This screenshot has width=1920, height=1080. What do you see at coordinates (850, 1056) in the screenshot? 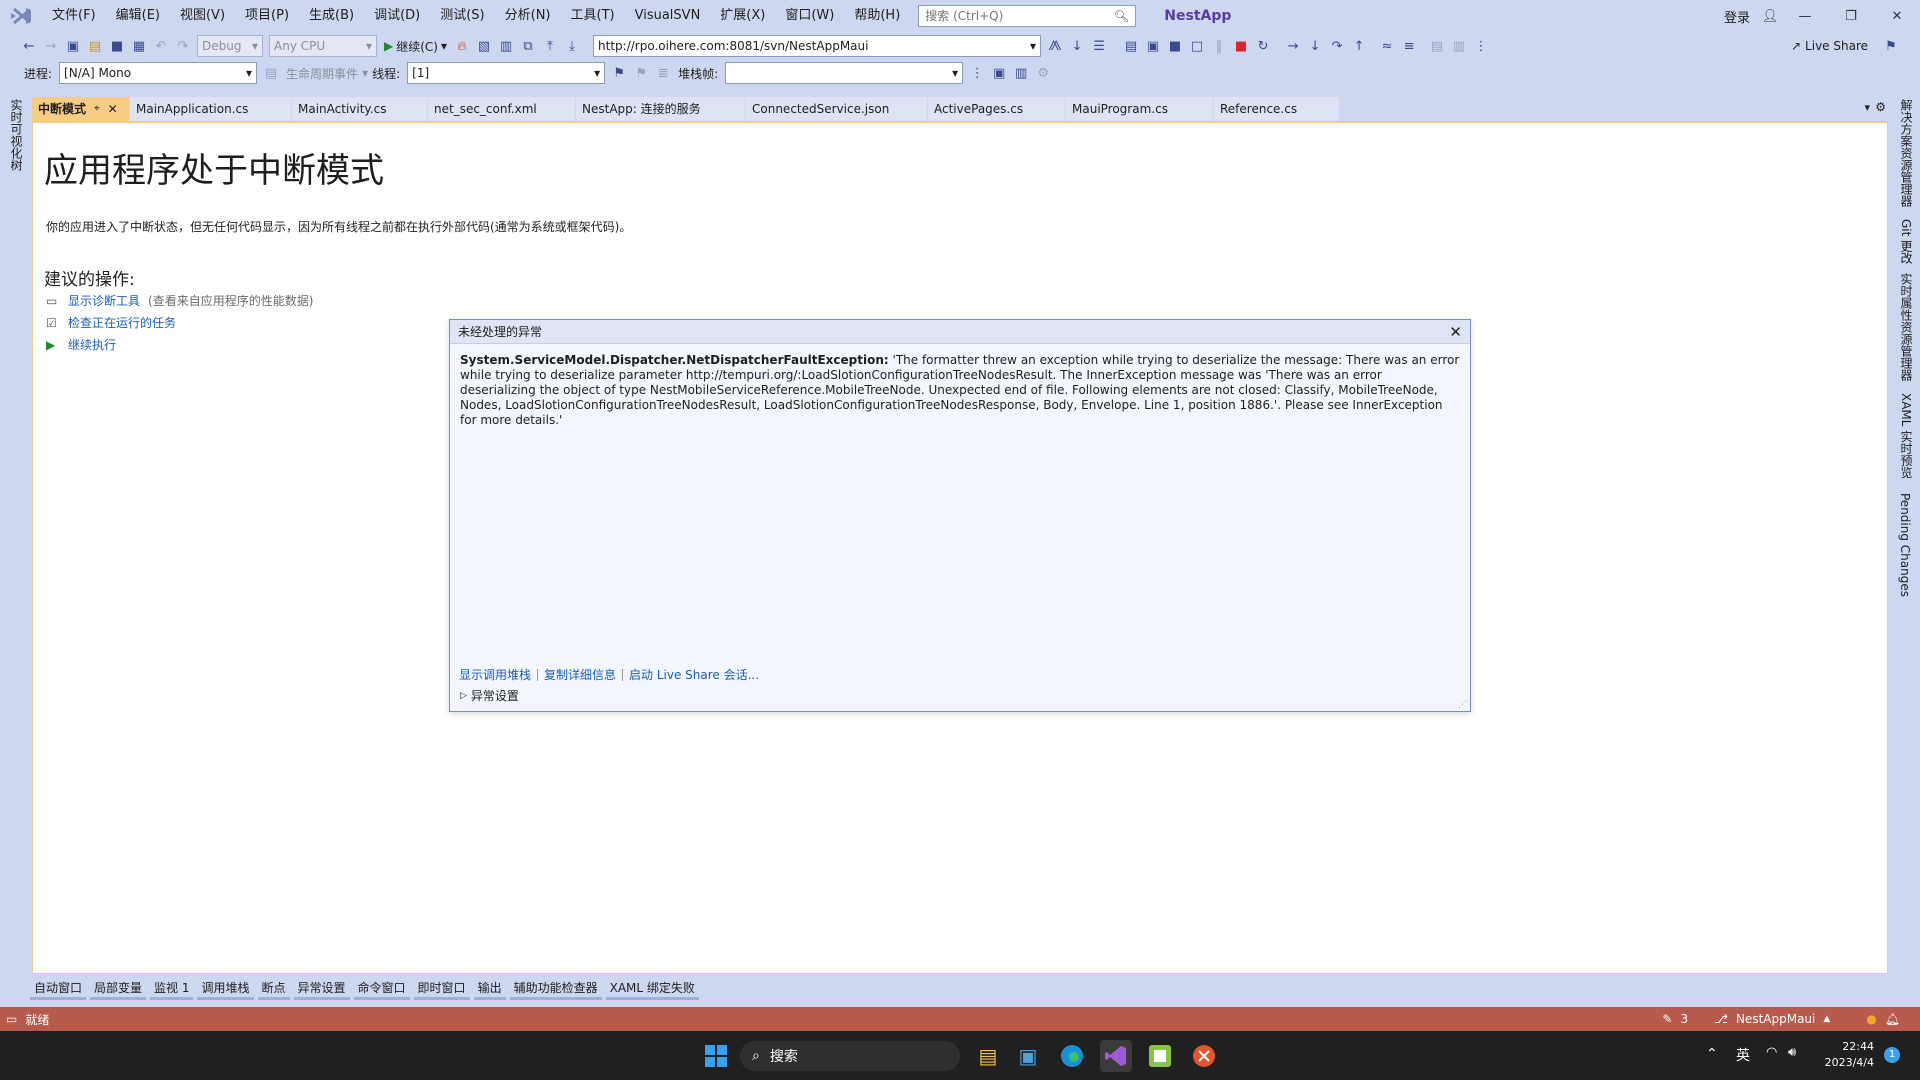
I see `taskbar-search: ⌕ 搜索` at bounding box center [850, 1056].